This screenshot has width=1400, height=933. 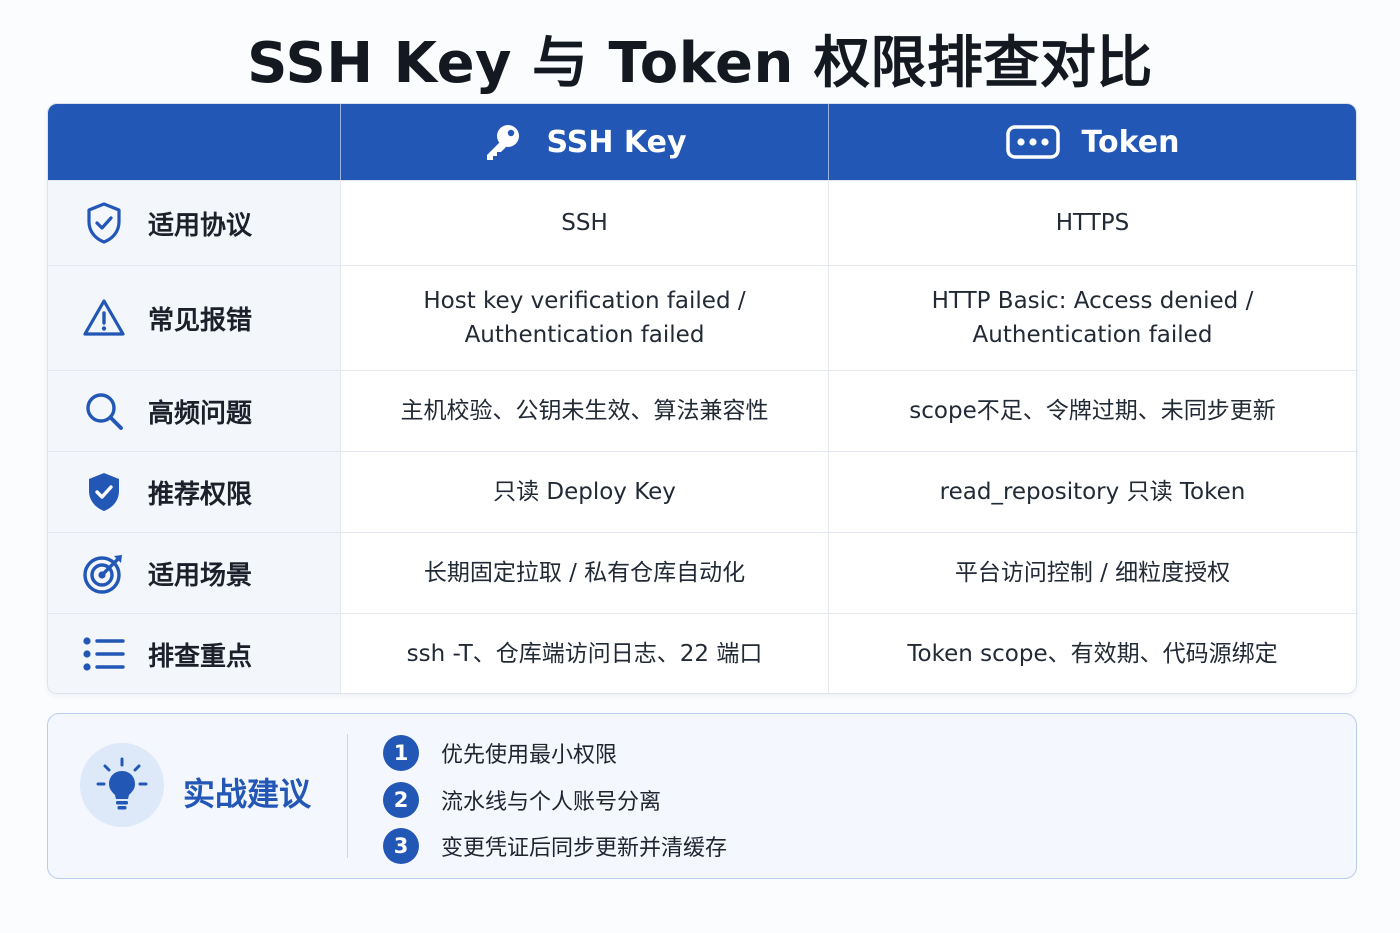 What do you see at coordinates (585, 492) in the screenshot?
I see `ssh-cell: 只读 Deploy Key` at bounding box center [585, 492].